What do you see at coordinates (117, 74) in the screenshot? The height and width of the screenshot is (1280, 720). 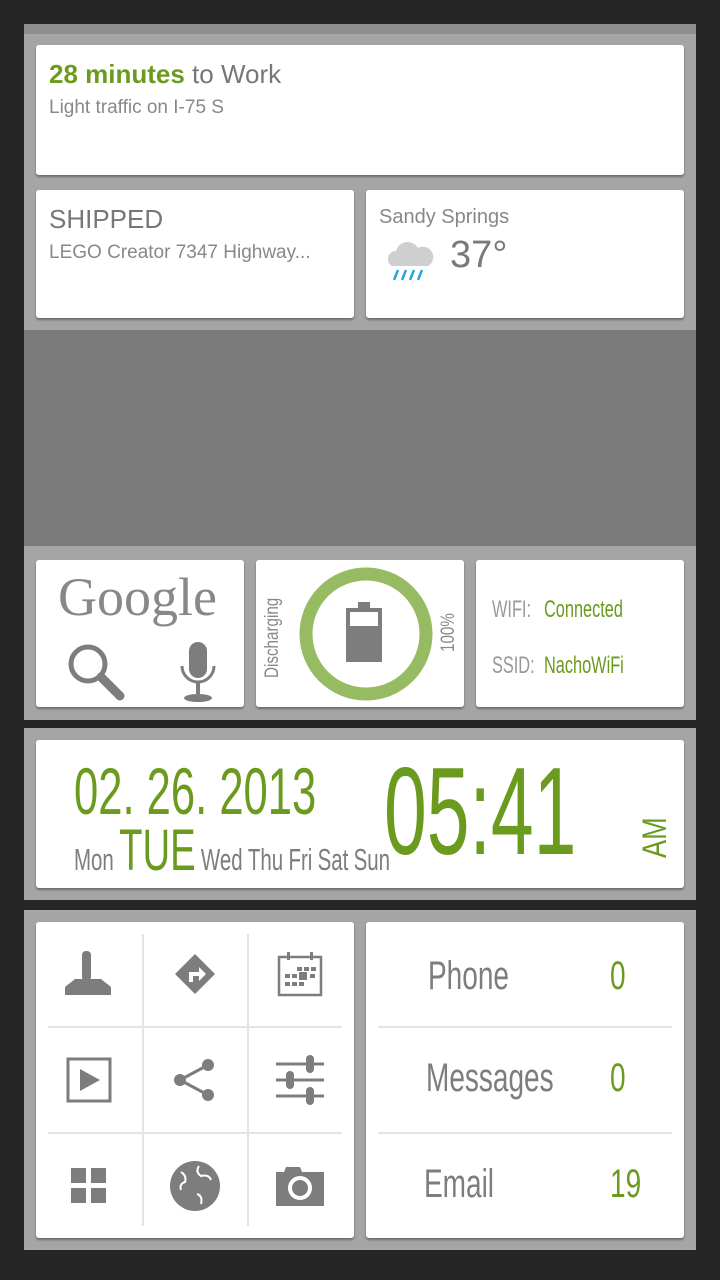 I see `commute-minutes: 28 minutes` at bounding box center [117, 74].